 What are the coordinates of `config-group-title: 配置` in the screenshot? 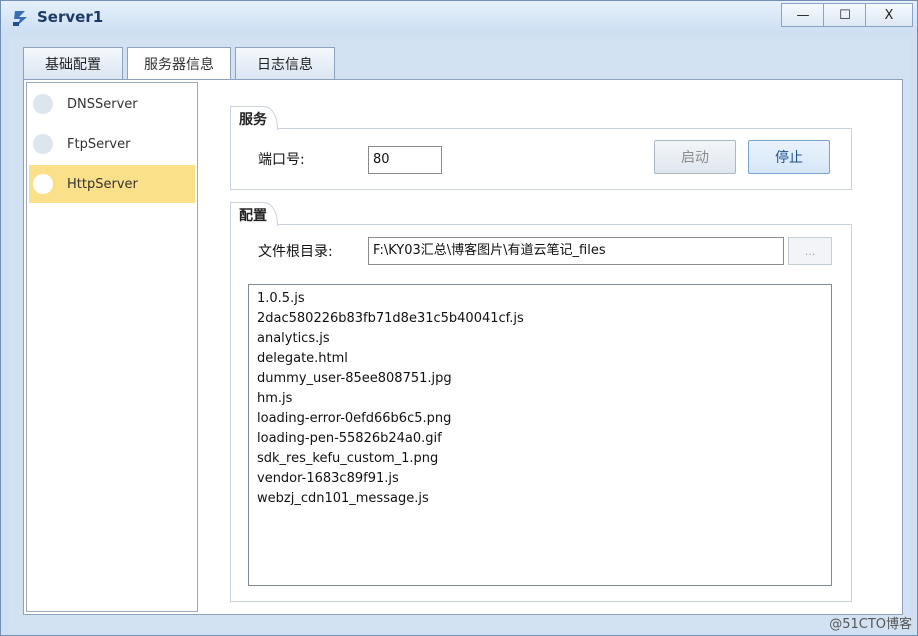 It's located at (254, 214).